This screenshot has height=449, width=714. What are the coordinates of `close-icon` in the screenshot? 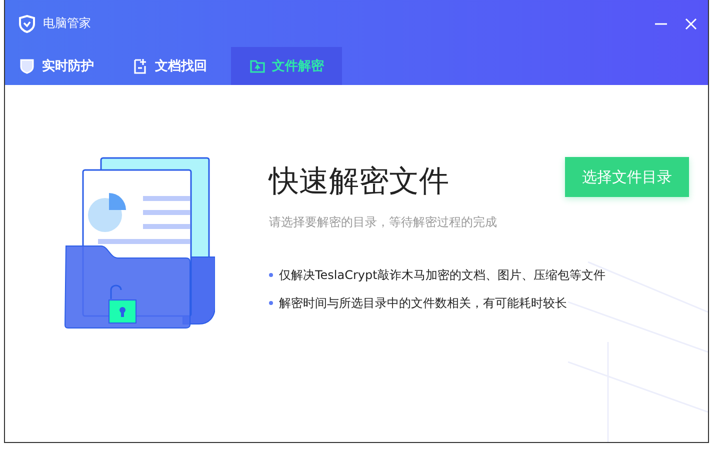 It's located at (691, 23).